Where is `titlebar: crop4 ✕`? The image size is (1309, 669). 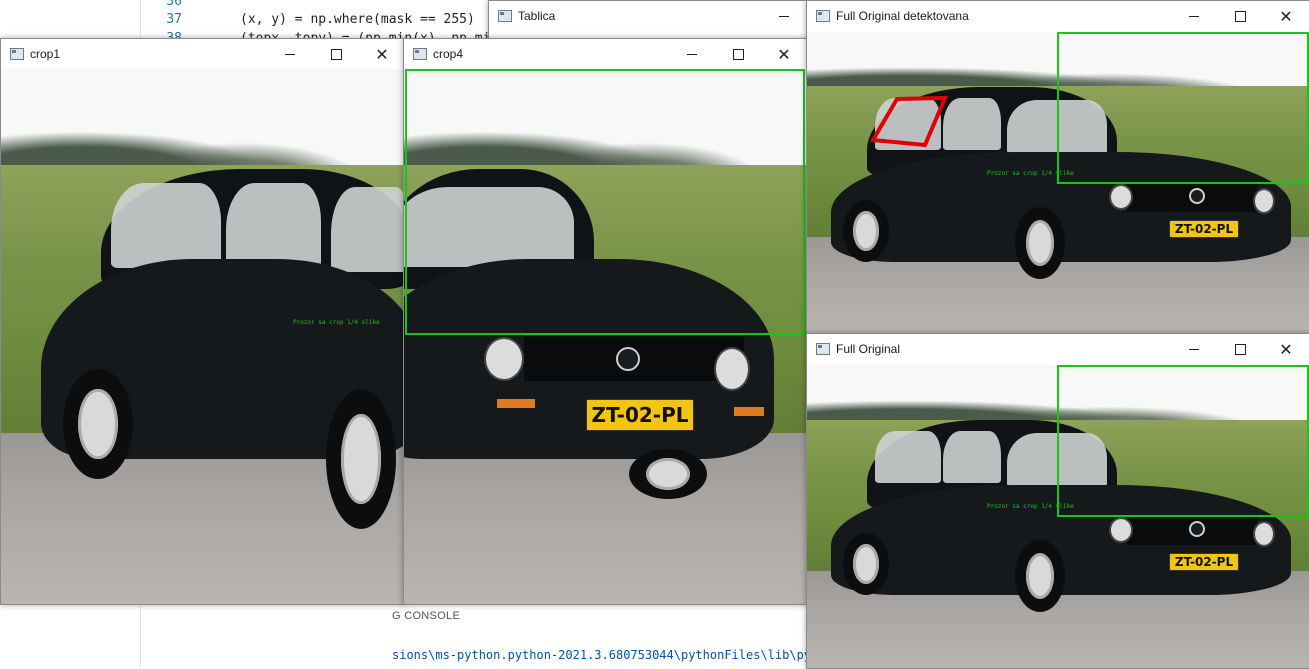
titlebar: crop4 ✕ is located at coordinates (605, 54).